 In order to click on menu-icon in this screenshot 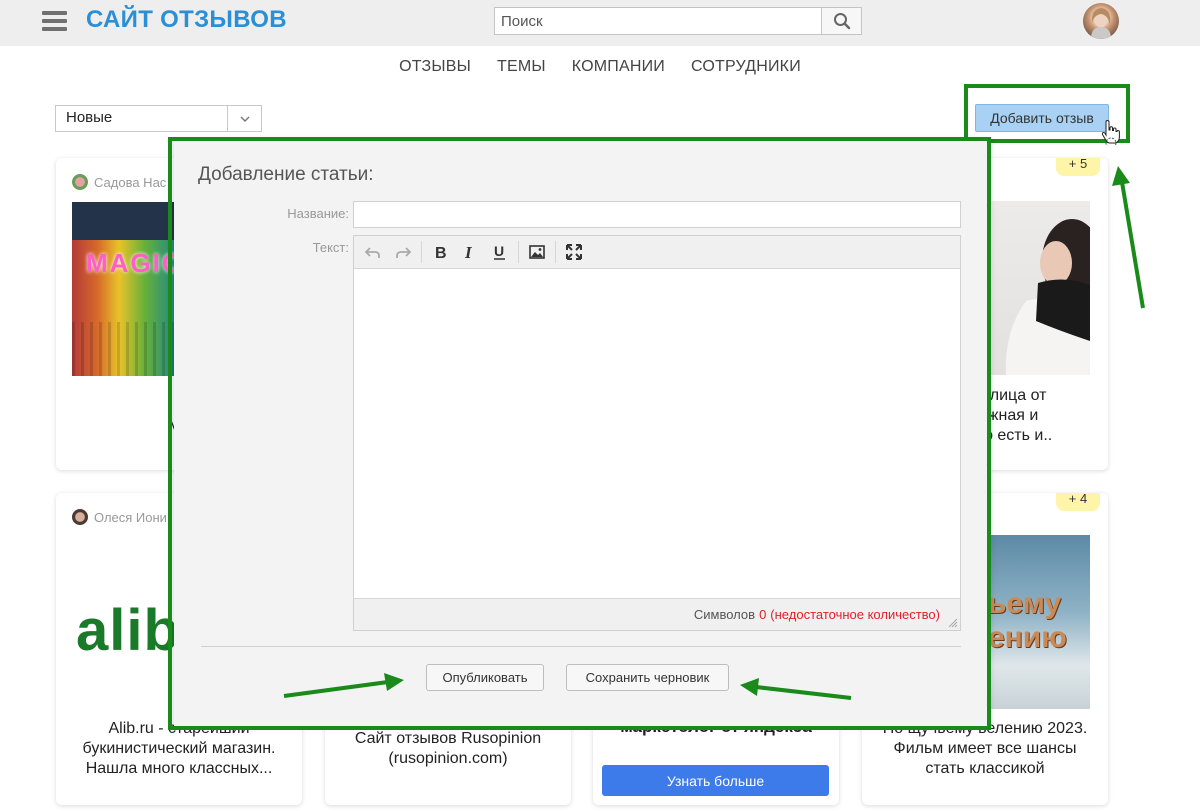, I will do `click(54, 21)`.